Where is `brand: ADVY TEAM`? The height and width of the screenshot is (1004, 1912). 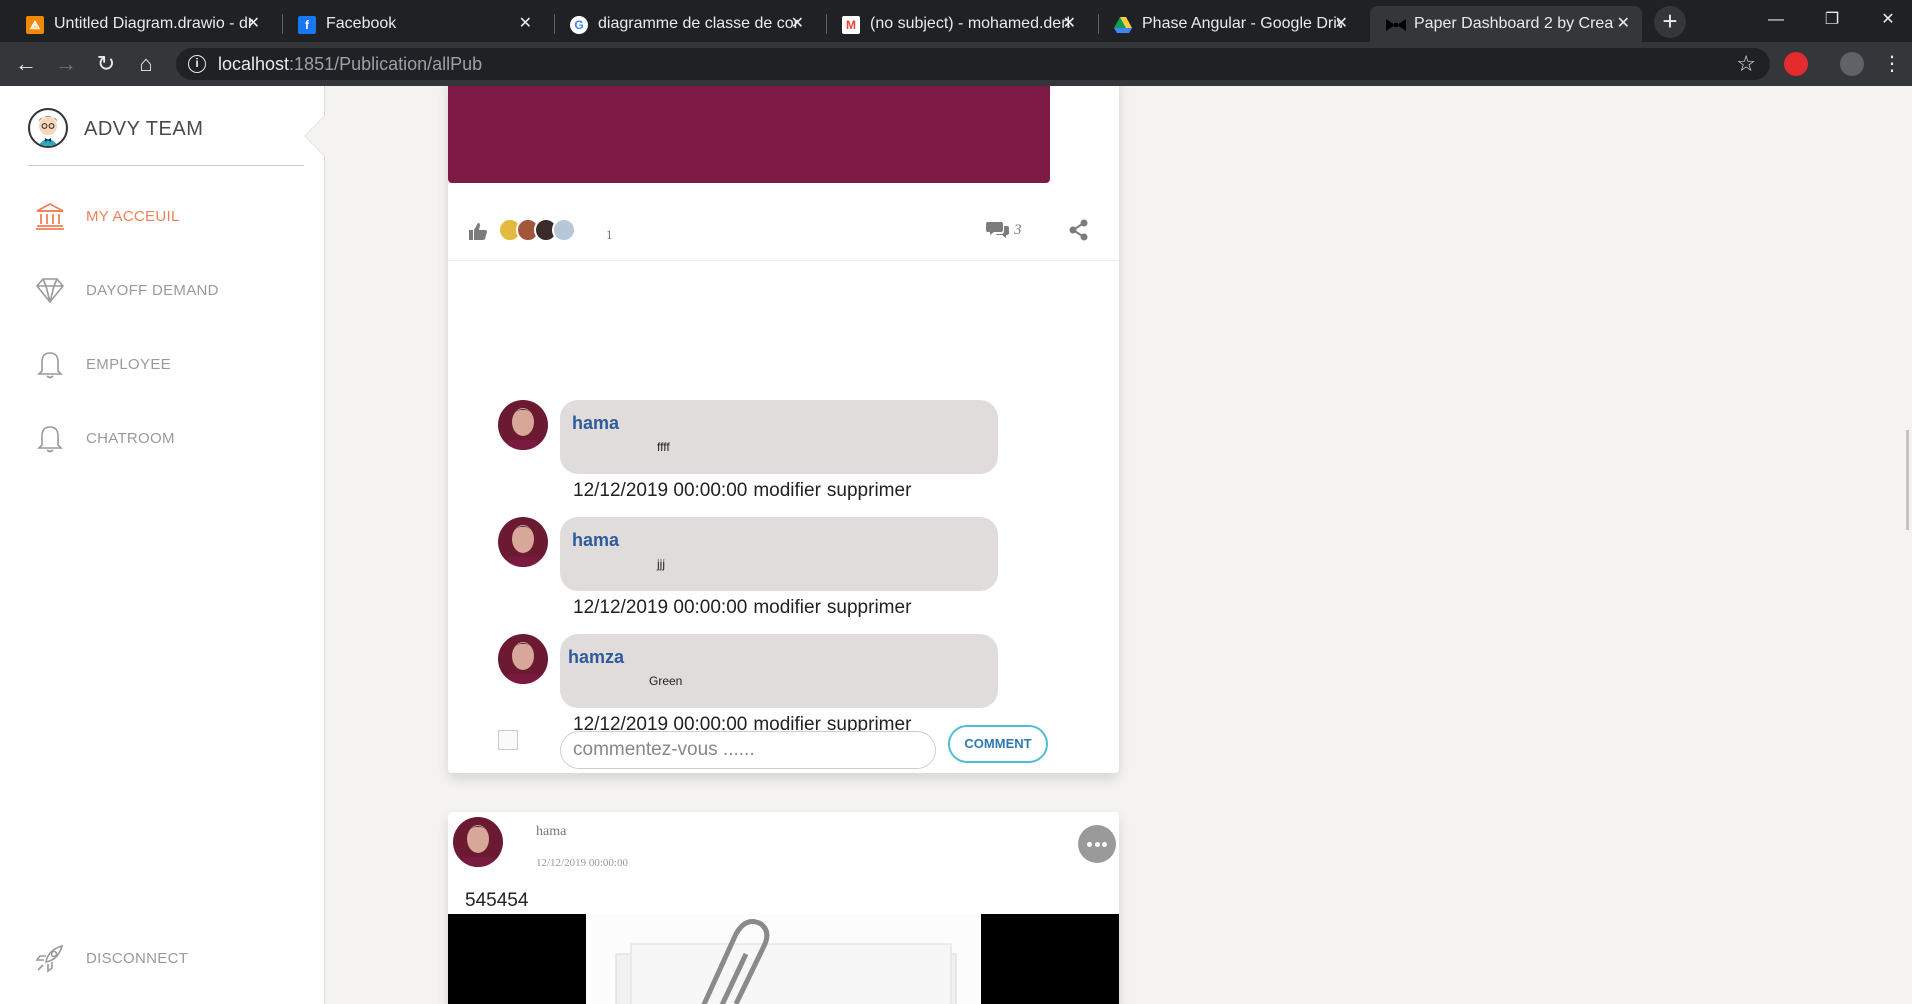 brand: ADVY TEAM is located at coordinates (166, 137).